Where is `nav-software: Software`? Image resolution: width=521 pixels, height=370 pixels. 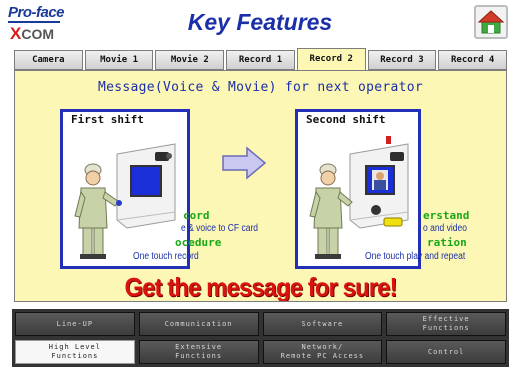 nav-software: Software is located at coordinates (322, 324).